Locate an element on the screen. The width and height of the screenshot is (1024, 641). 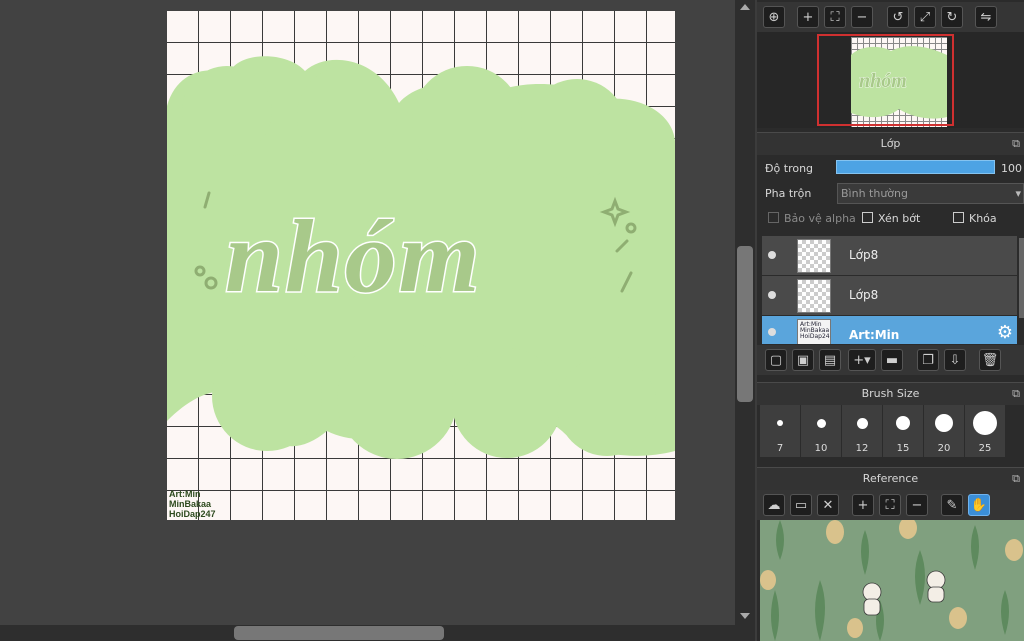
clipping-label: Xén bớt is located at coordinates (899, 218).